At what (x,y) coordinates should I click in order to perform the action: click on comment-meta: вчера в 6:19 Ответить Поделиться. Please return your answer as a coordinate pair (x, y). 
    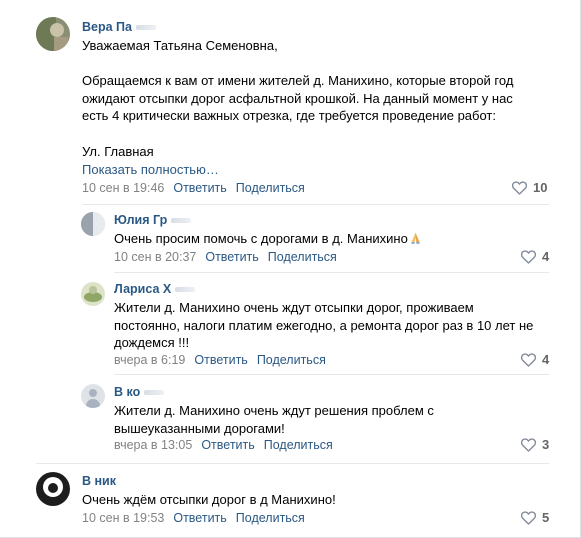
    Looking at the image, I should click on (220, 360).